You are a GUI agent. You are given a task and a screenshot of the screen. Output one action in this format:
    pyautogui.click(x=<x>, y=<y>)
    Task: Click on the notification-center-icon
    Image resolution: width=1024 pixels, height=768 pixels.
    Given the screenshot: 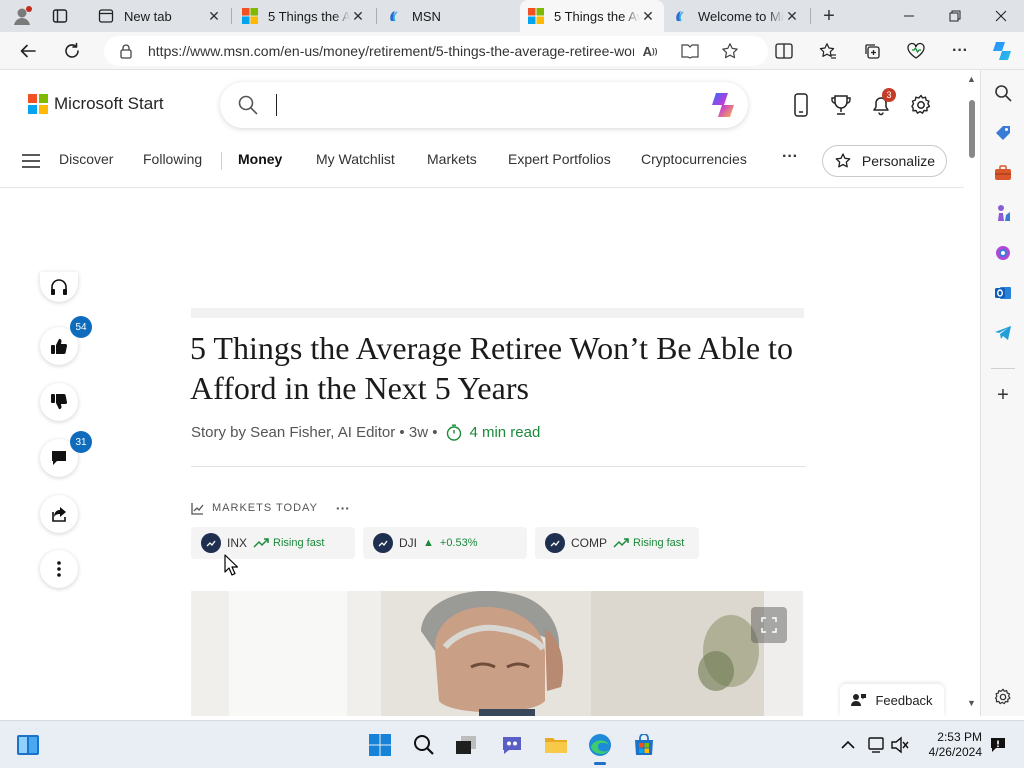 What is the action you would take?
    pyautogui.click(x=998, y=745)
    